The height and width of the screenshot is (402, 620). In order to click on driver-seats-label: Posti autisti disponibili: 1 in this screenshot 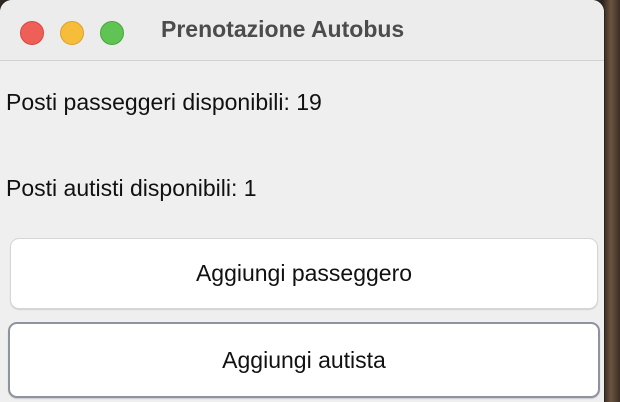, I will do `click(131, 188)`.